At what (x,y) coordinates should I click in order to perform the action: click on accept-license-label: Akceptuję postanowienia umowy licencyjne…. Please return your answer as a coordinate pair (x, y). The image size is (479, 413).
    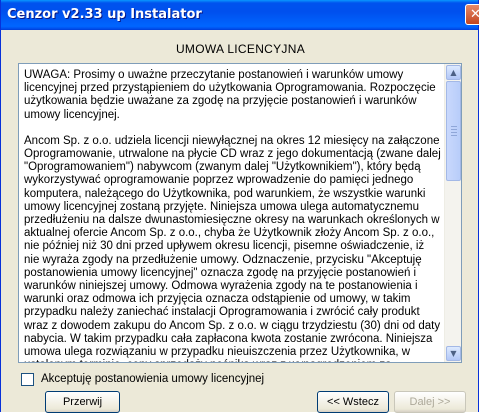
    Looking at the image, I should click on (152, 379).